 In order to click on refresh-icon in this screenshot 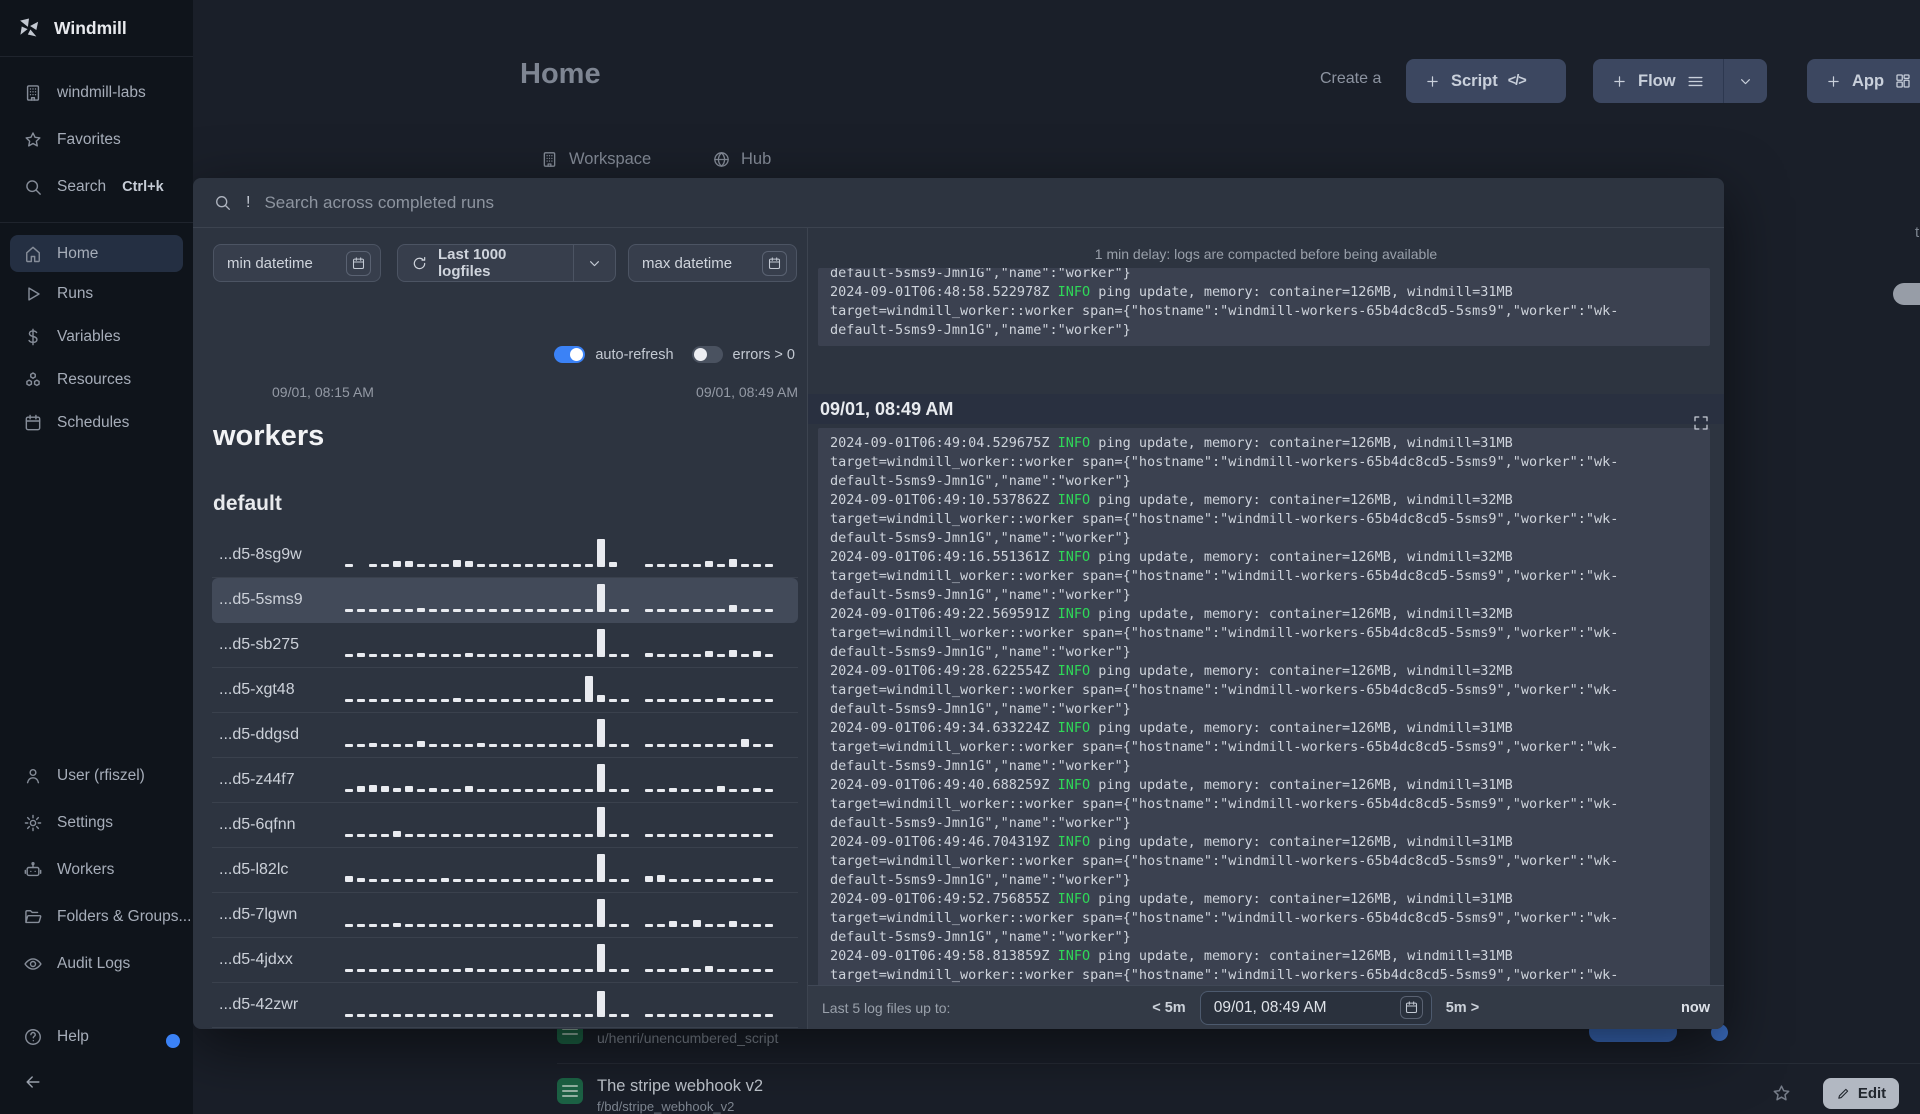, I will do `click(419, 263)`.